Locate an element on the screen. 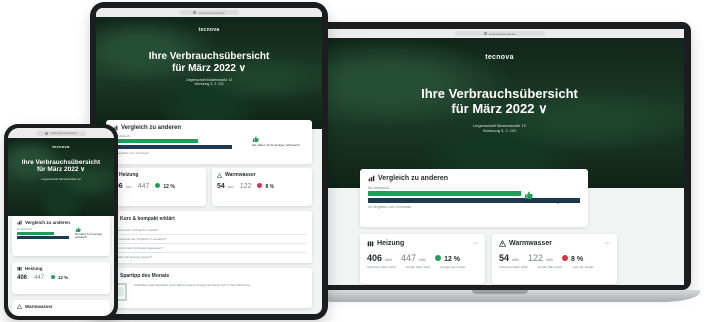 The image size is (709, 322). warmwater-card: Warmwasser 54 kWh 122 8 % is located at coordinates (262, 187).